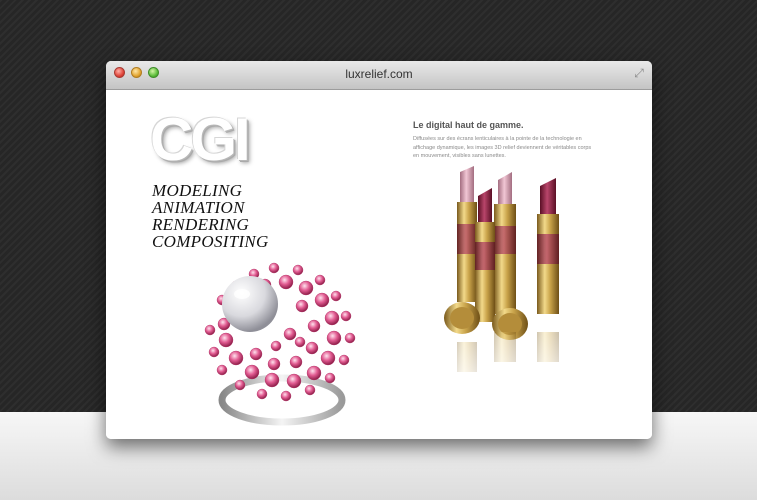 The image size is (757, 500). What do you see at coordinates (200, 139) in the screenshot?
I see `cgi-logo: CGI` at bounding box center [200, 139].